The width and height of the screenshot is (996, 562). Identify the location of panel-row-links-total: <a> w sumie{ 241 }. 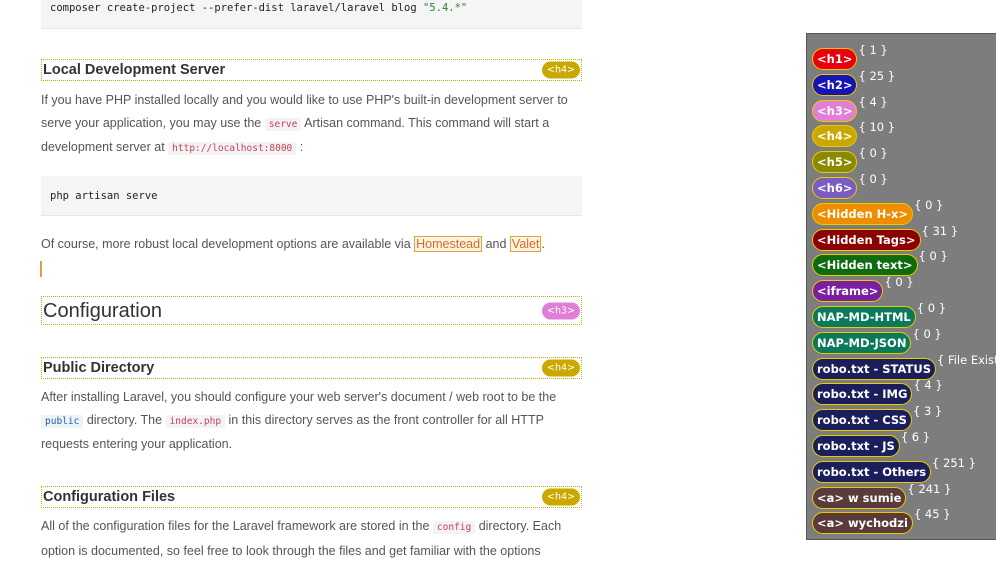
(881, 495).